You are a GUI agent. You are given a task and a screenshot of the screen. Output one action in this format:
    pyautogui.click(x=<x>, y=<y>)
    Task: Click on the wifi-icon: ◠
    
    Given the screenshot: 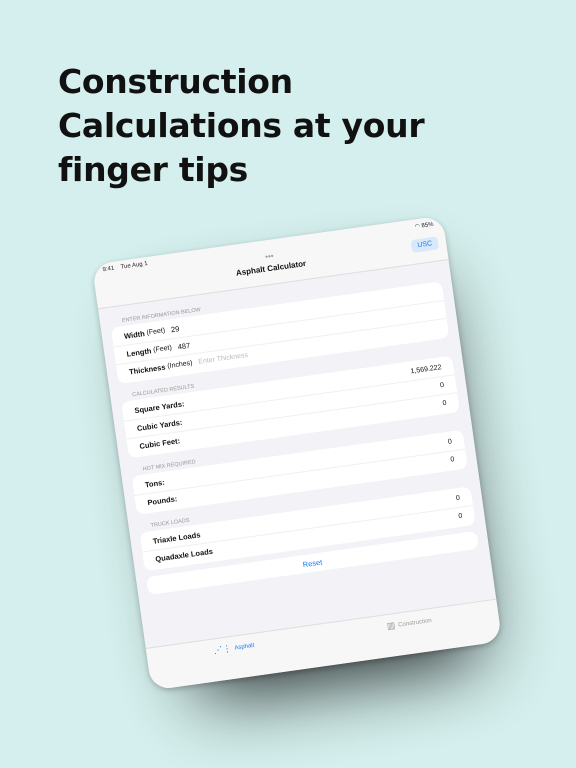 What is the action you would take?
    pyautogui.click(x=417, y=226)
    